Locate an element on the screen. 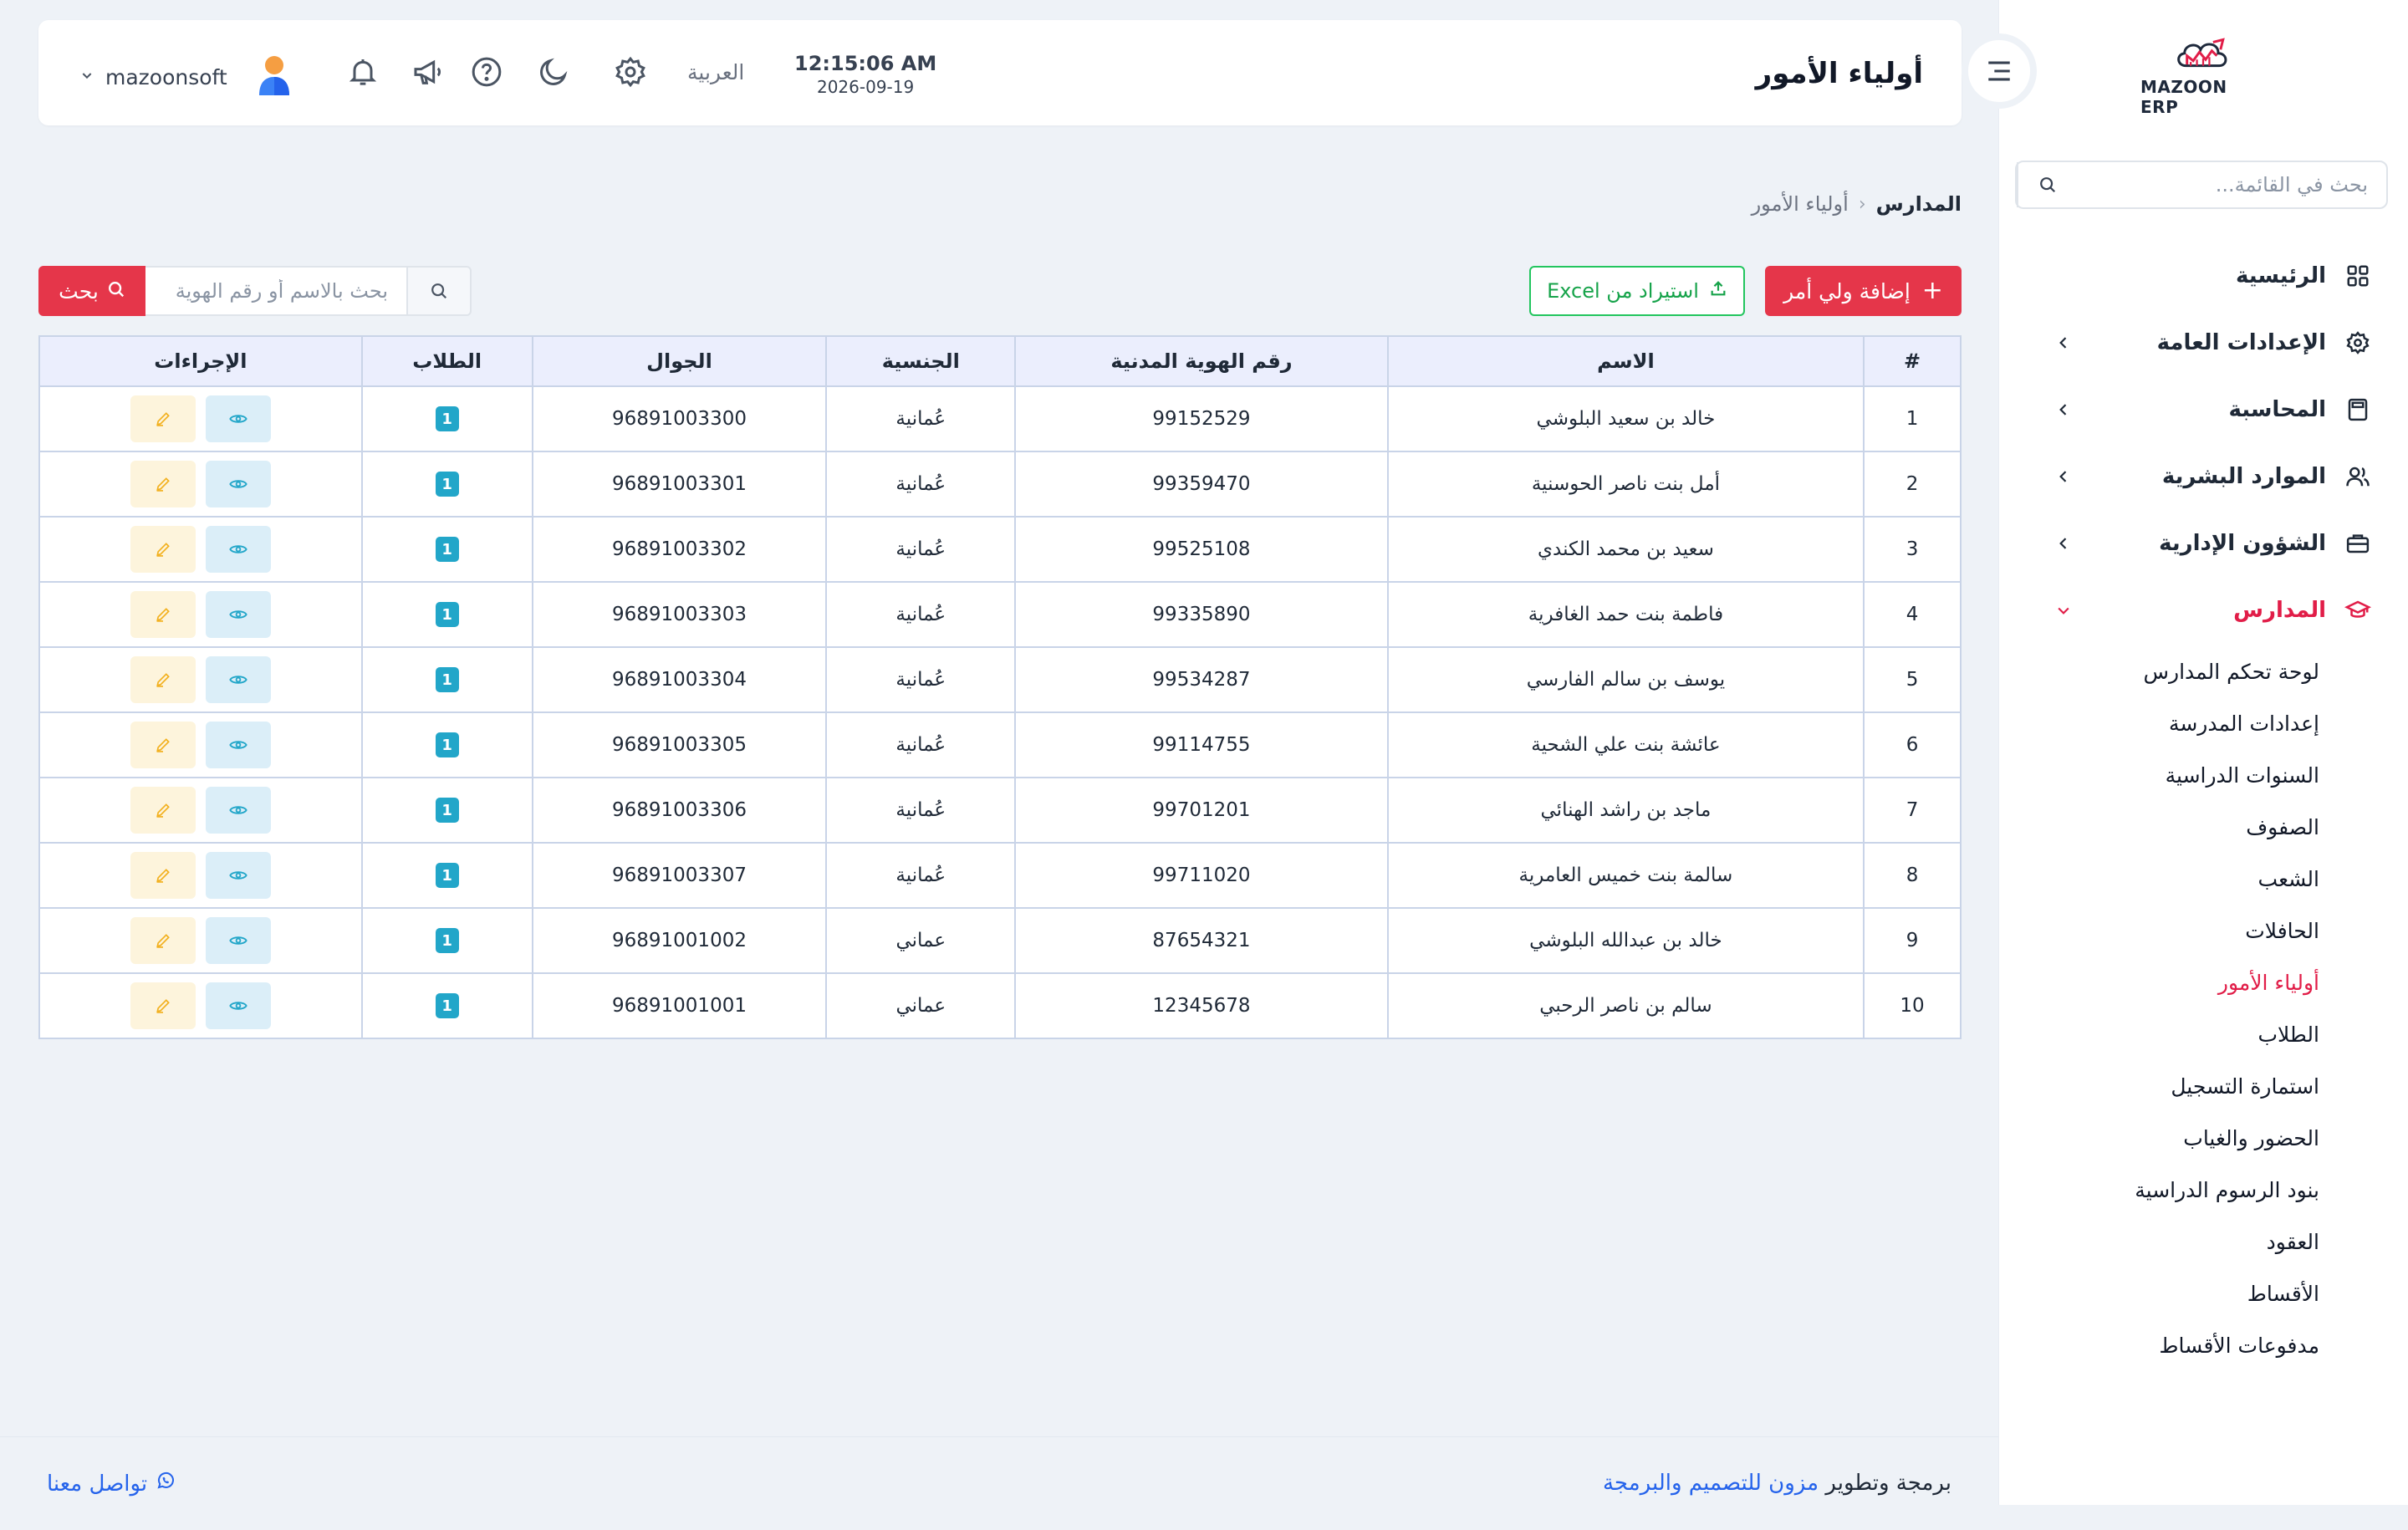 The image size is (2408, 1530). submenu-item-guardians: أولياء الأمور is located at coordinates (2203, 982).